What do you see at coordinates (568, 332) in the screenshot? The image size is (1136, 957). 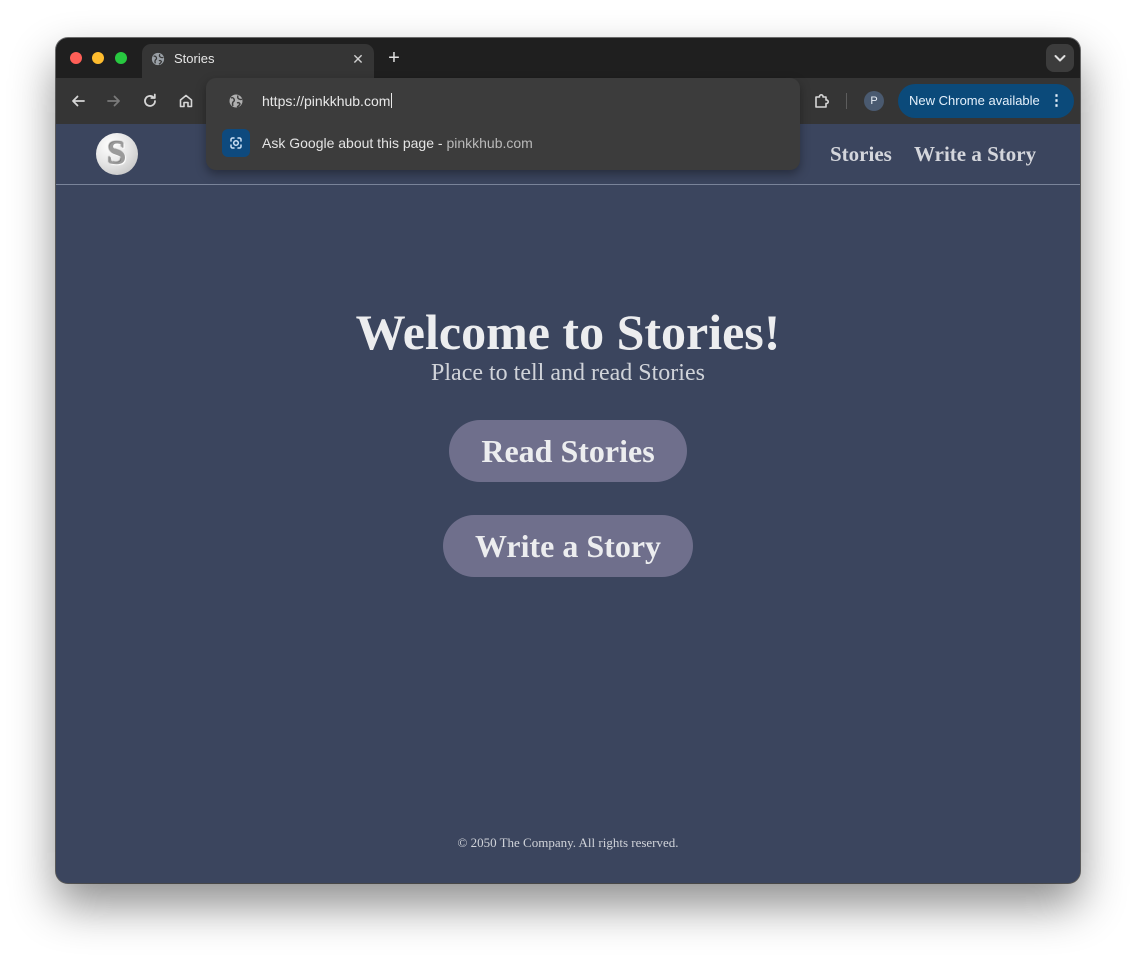 I see `hero-title: Welcome to Stories!` at bounding box center [568, 332].